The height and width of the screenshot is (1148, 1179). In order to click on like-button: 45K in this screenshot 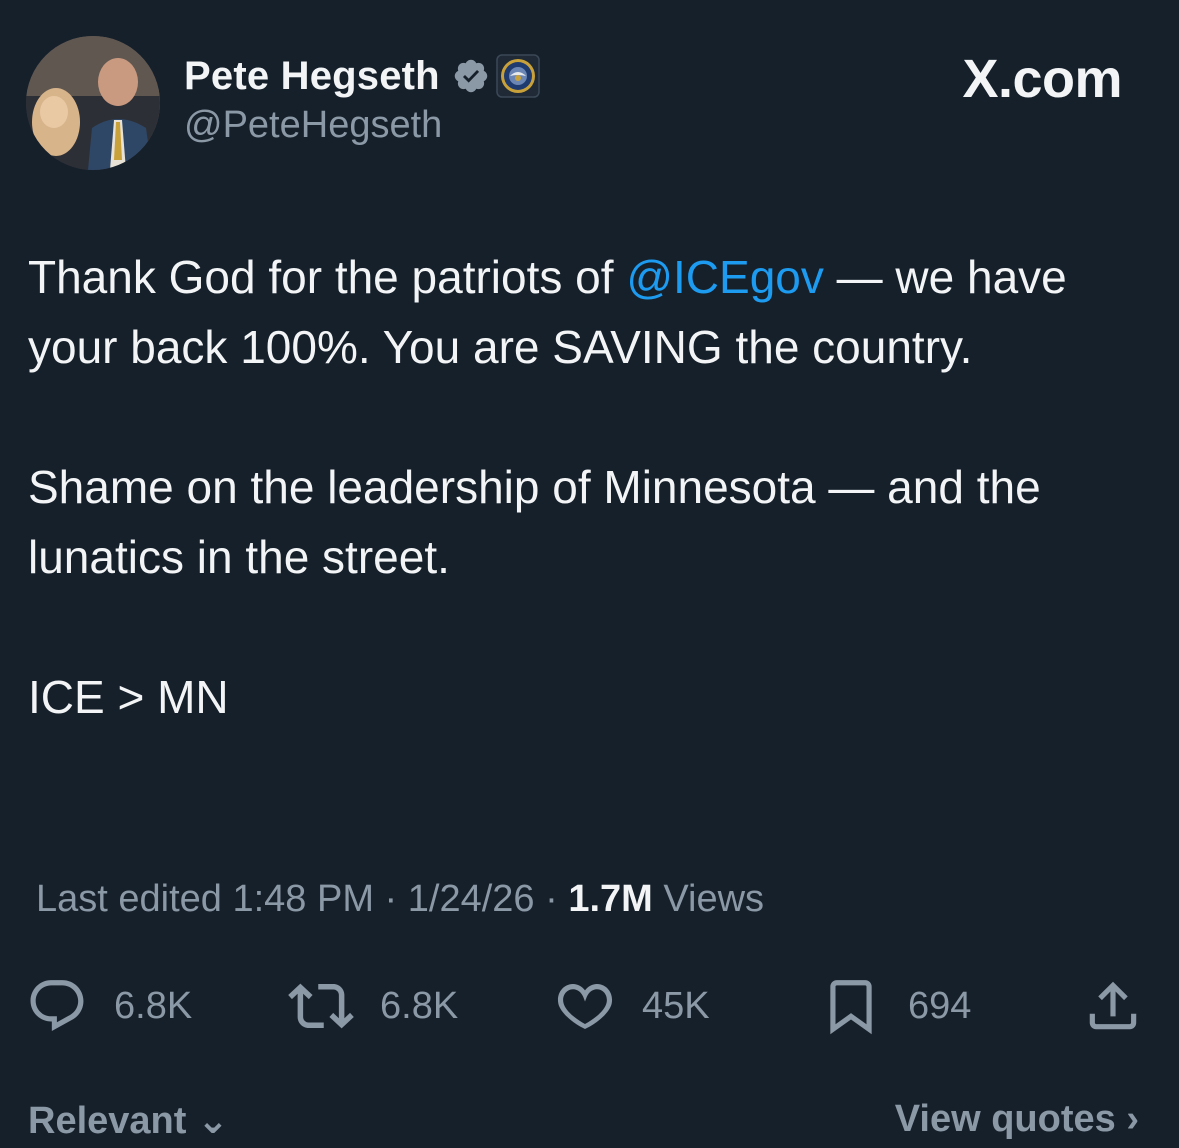, I will do `click(632, 1006)`.